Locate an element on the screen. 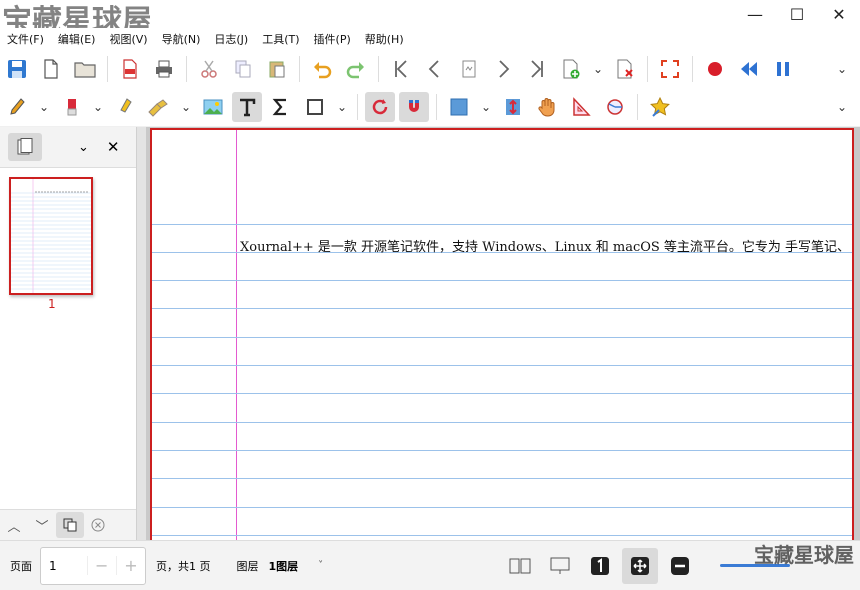  page-label: 页面 is located at coordinates (21, 566).